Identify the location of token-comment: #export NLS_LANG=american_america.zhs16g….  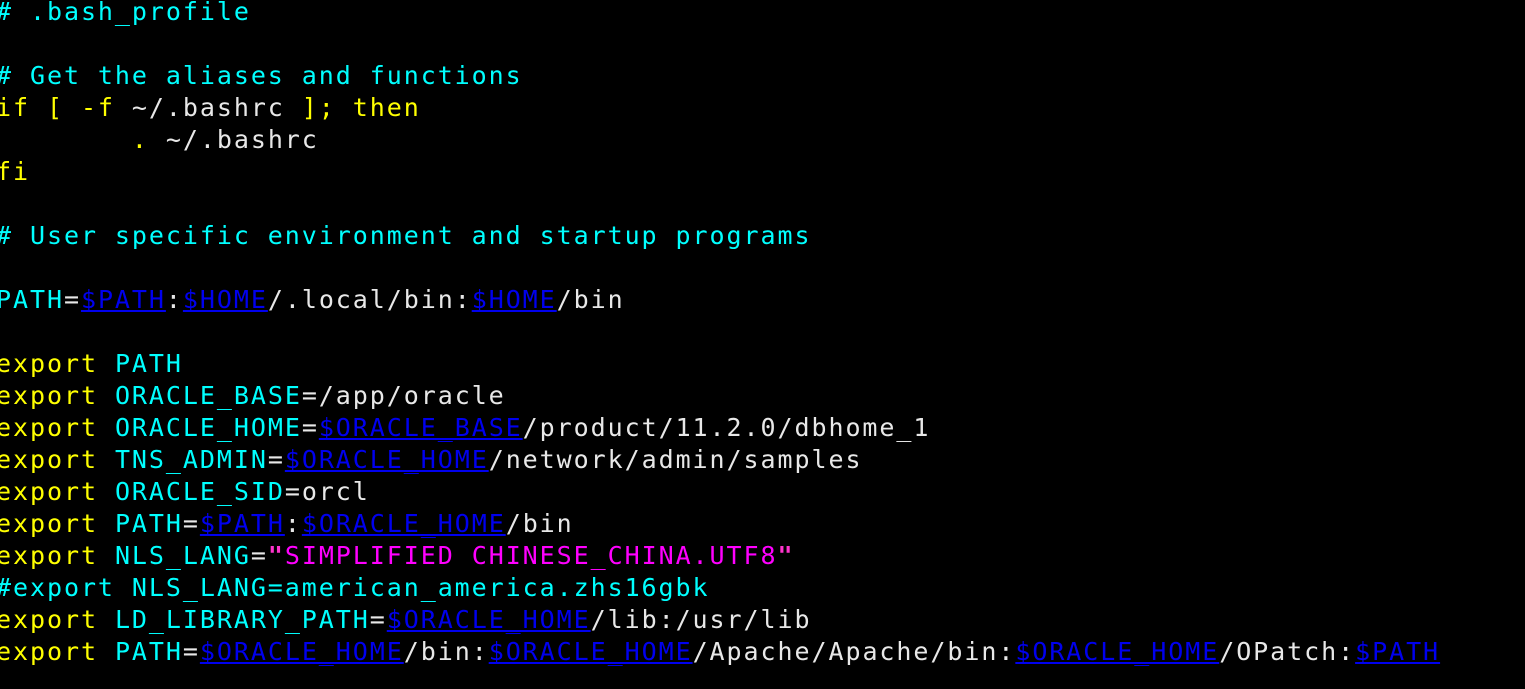
(355, 587).